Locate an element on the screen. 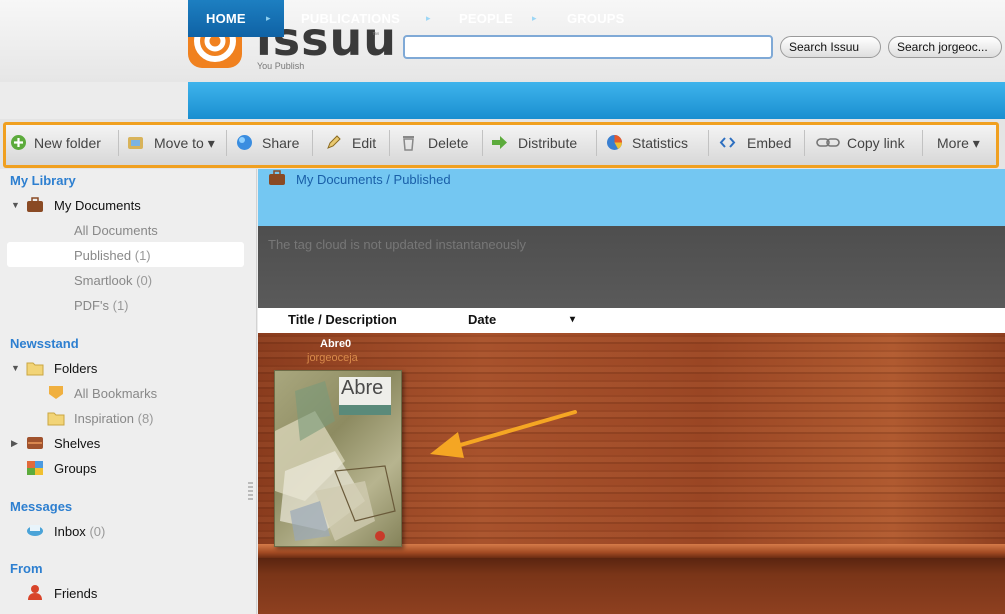  sidebar-item-smartlook: Smartlook (0) is located at coordinates (113, 280).